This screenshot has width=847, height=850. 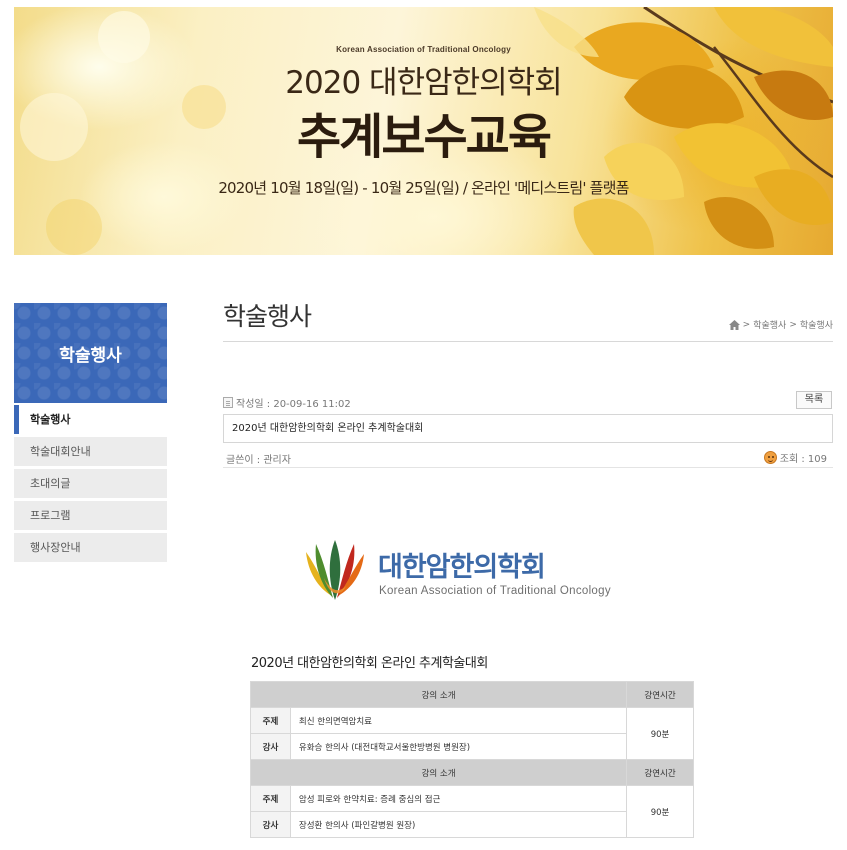 I want to click on sidebar-item-events: 학술행사, so click(x=90, y=419).